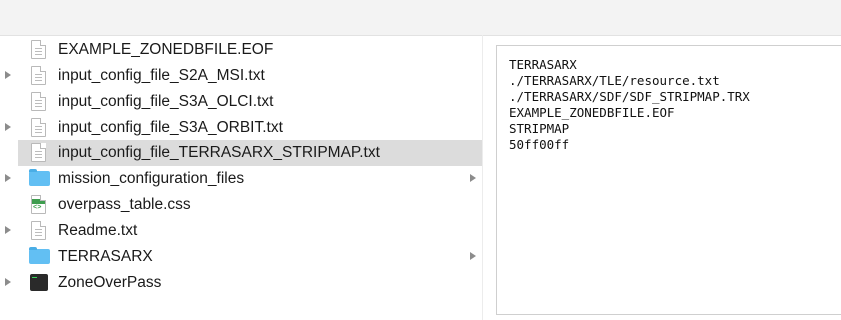 The image size is (841, 320). What do you see at coordinates (110, 282) in the screenshot?
I see `file-name: ZoneOverPass` at bounding box center [110, 282].